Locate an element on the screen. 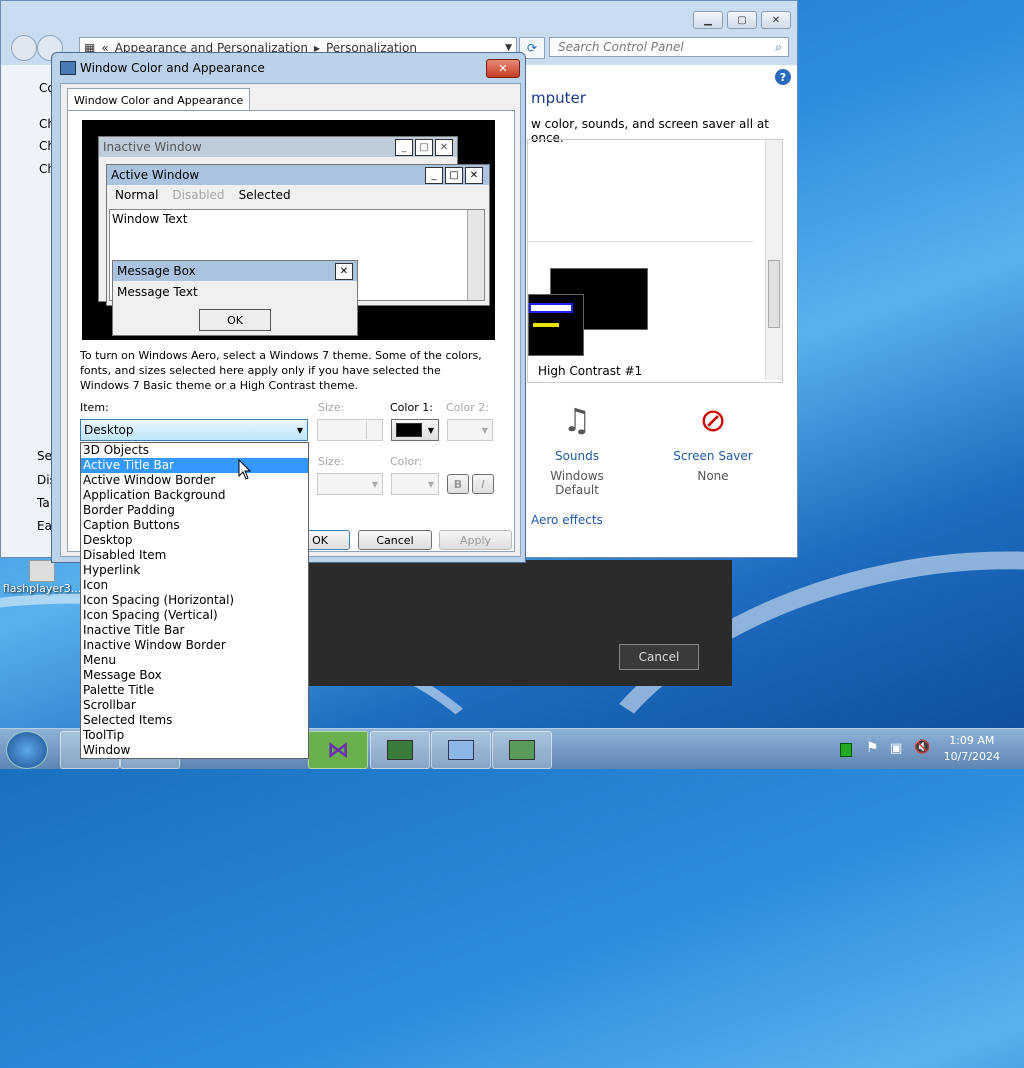 This screenshot has height=1068, width=1024. dialog-icon is located at coordinates (68, 68).